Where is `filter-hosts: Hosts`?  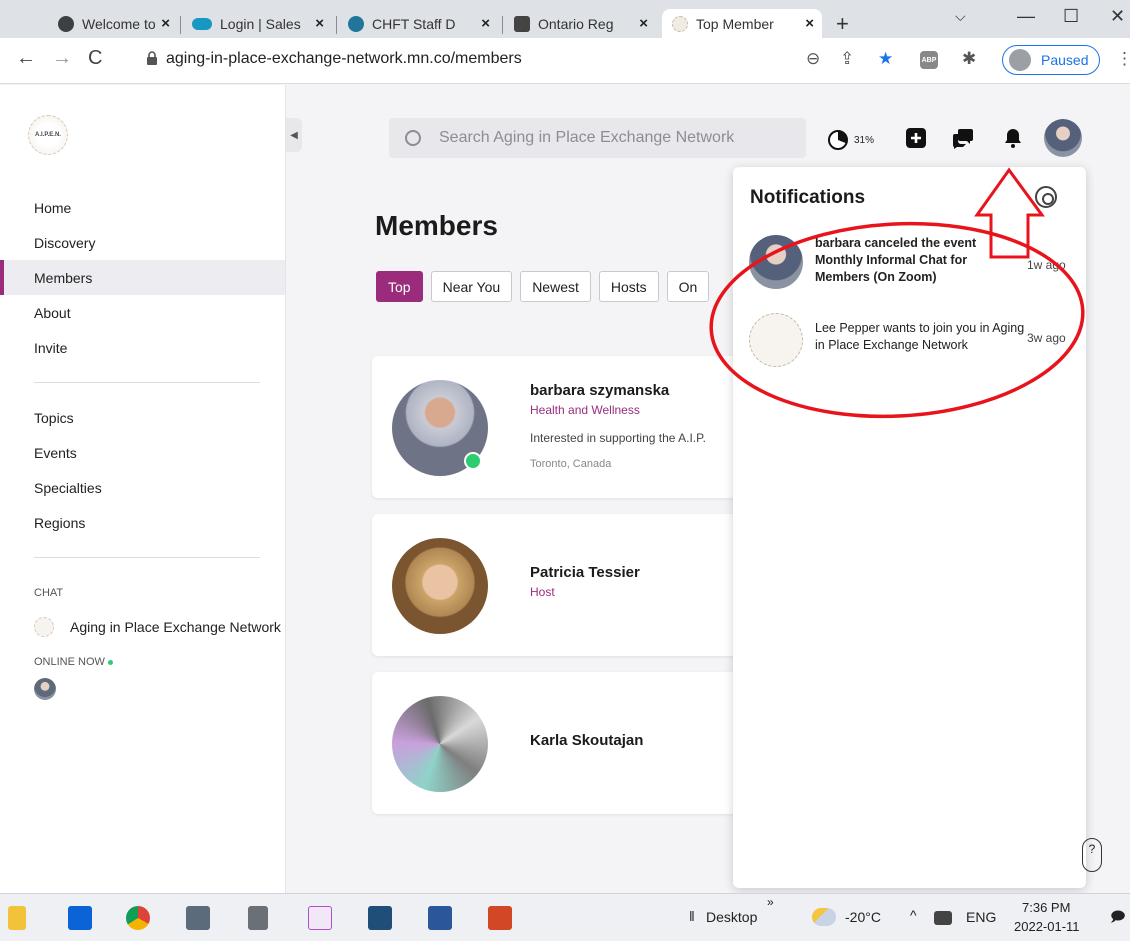 filter-hosts: Hosts is located at coordinates (628, 286).